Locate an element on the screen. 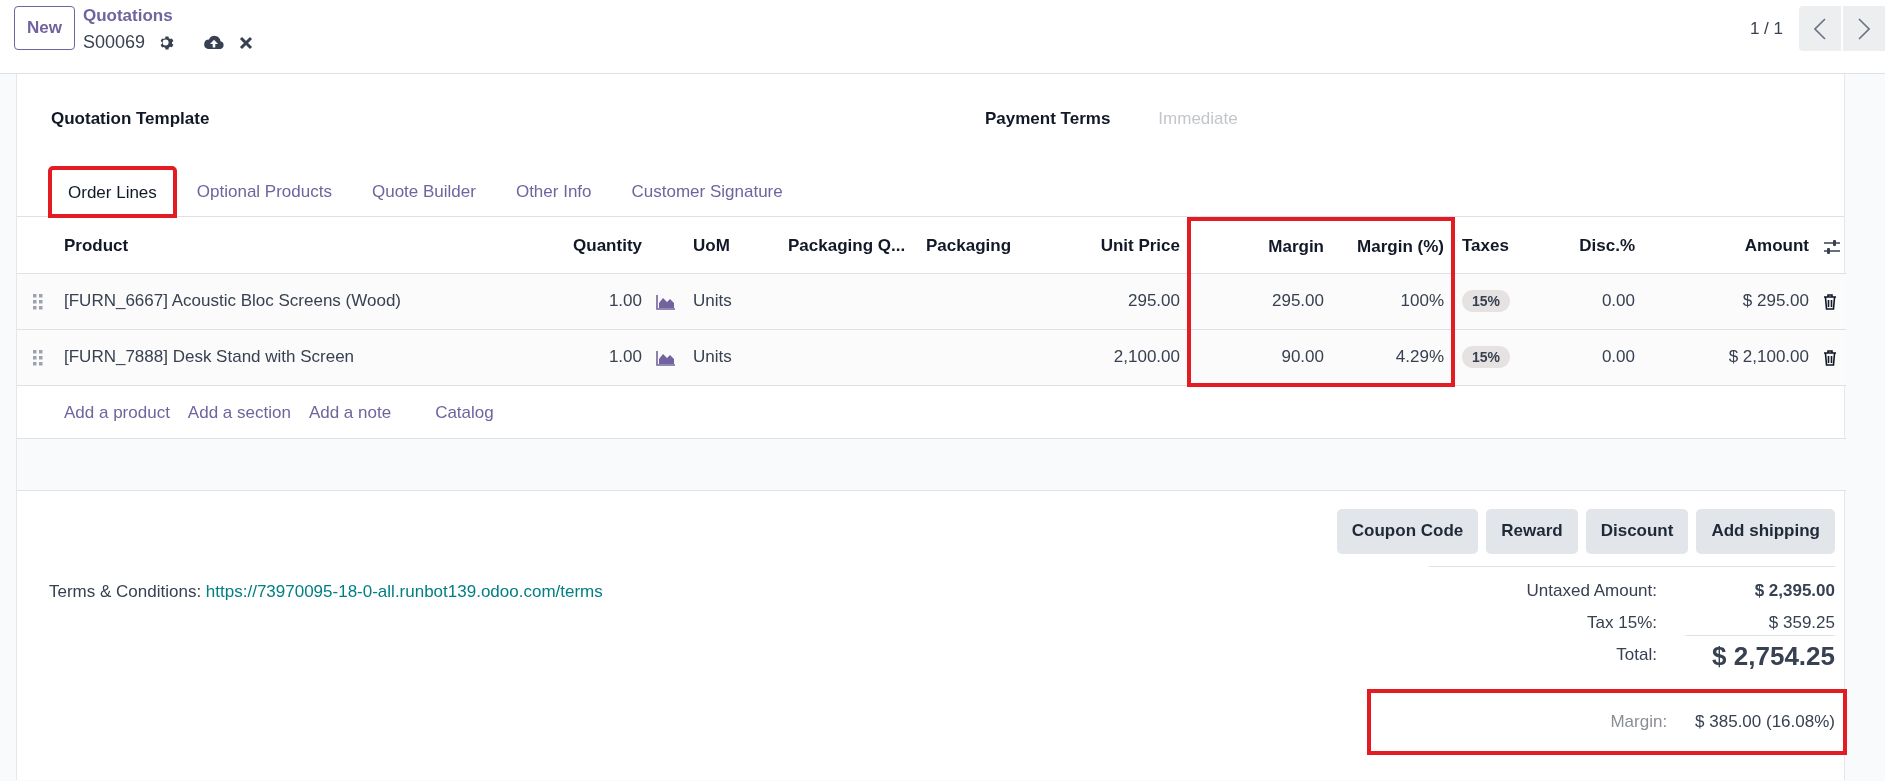 The image size is (1885, 781). total-label: Untaxed Amount: is located at coordinates (1591, 590).